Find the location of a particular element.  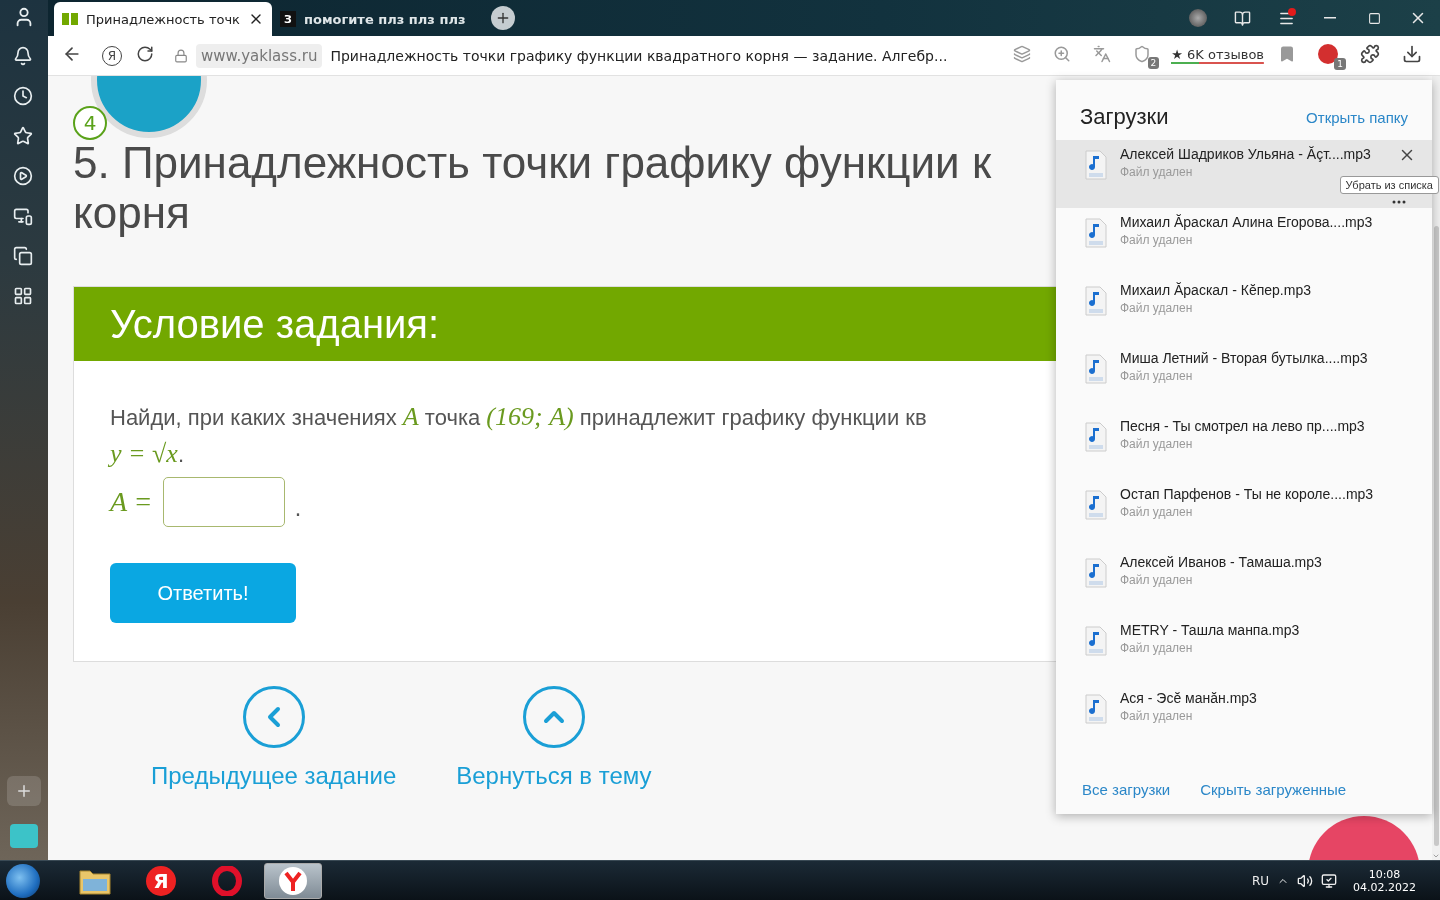

screenshot-icon is located at coordinates (24, 217).